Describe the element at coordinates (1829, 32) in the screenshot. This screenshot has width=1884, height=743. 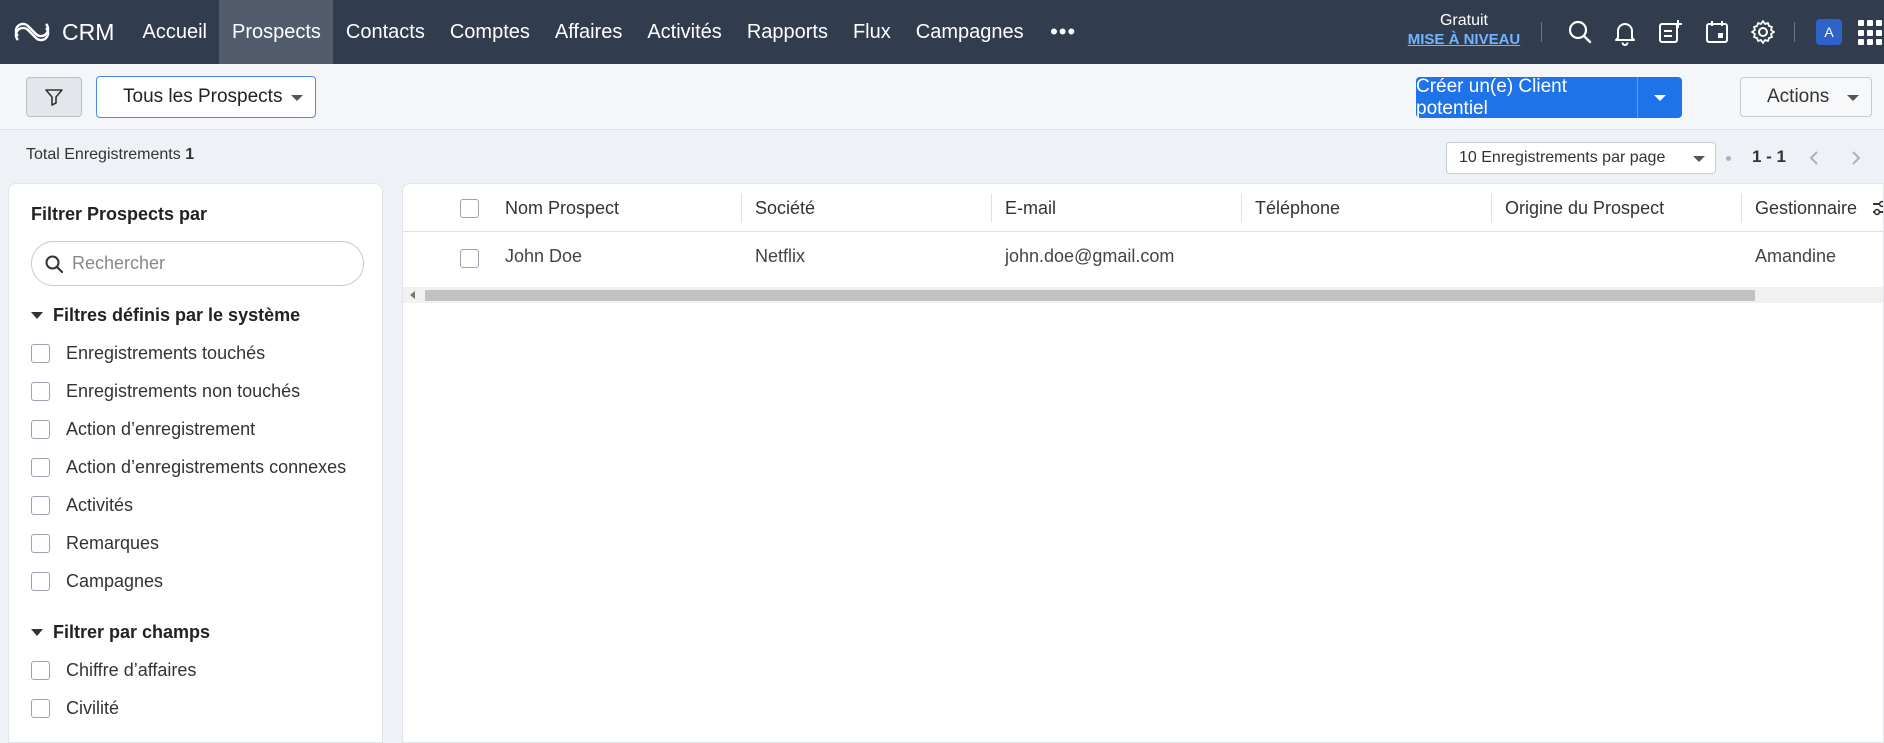
I see `user-avatar: A` at that location.